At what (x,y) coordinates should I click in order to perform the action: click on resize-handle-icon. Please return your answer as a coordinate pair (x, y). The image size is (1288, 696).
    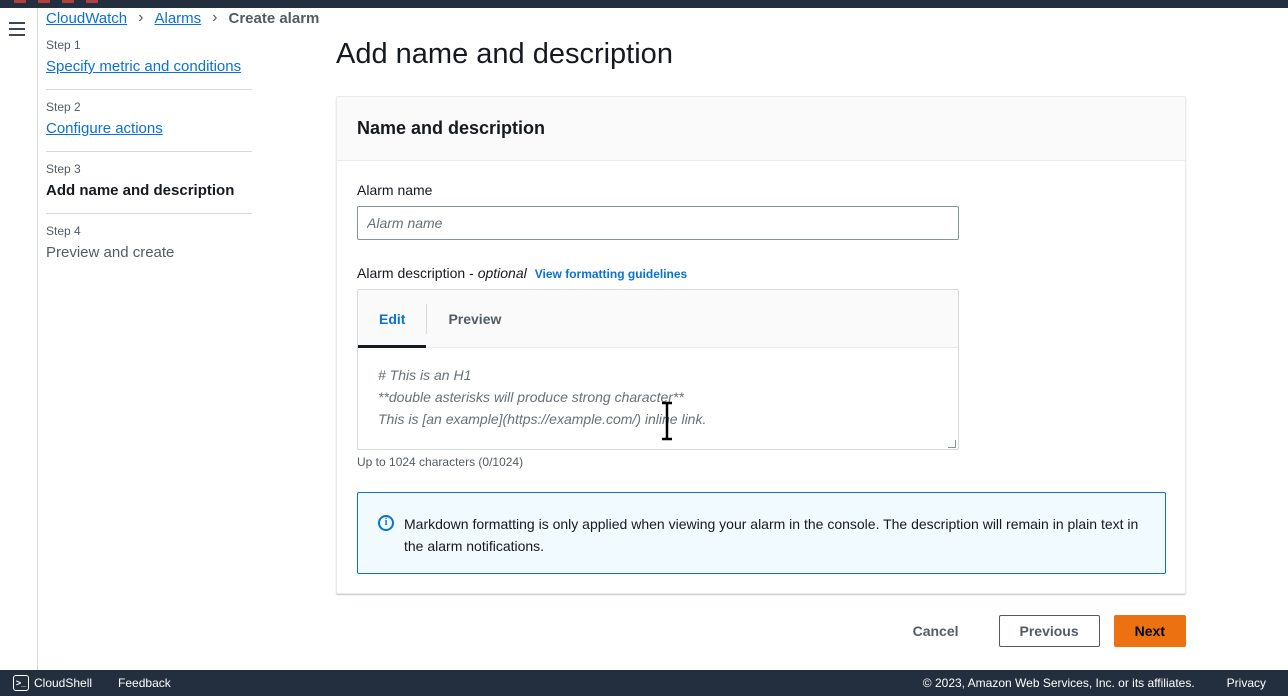
    Looking at the image, I should click on (952, 444).